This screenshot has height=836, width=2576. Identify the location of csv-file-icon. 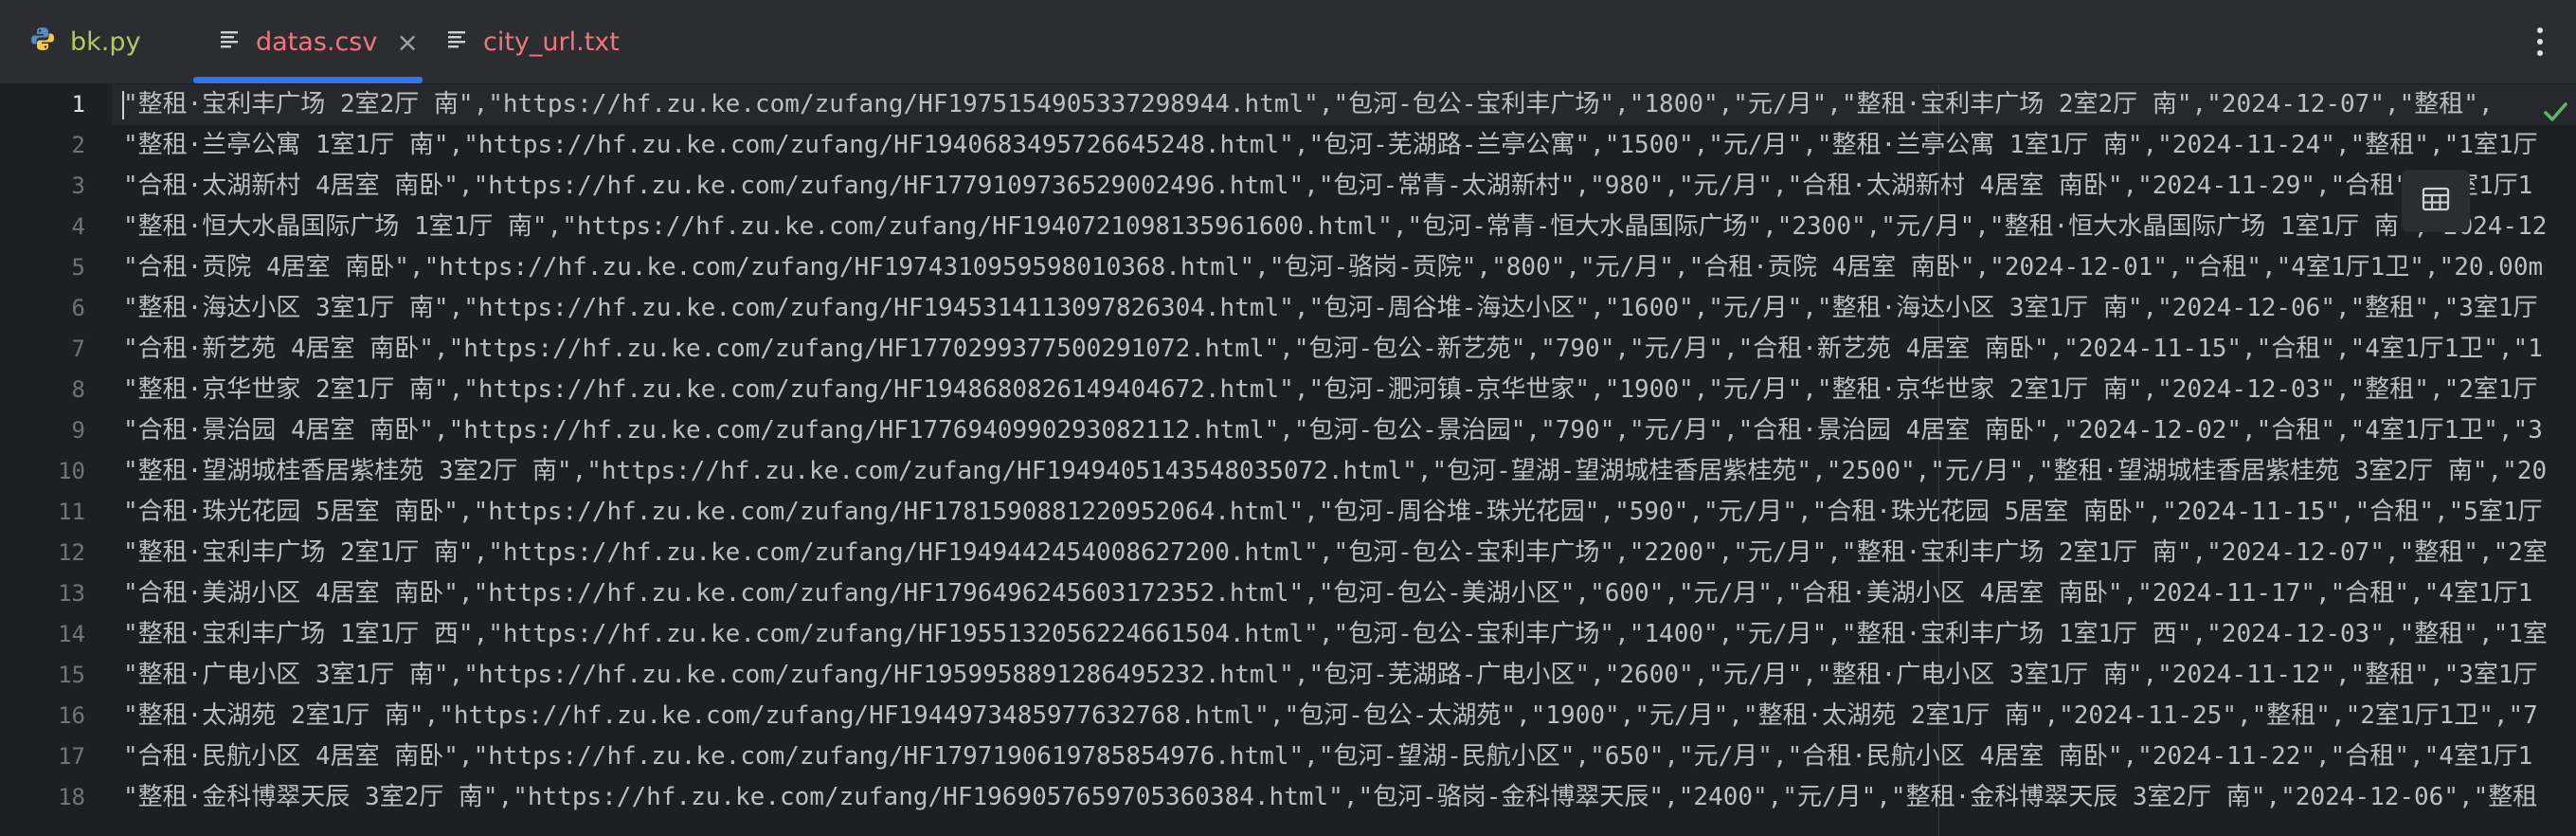
(230, 42).